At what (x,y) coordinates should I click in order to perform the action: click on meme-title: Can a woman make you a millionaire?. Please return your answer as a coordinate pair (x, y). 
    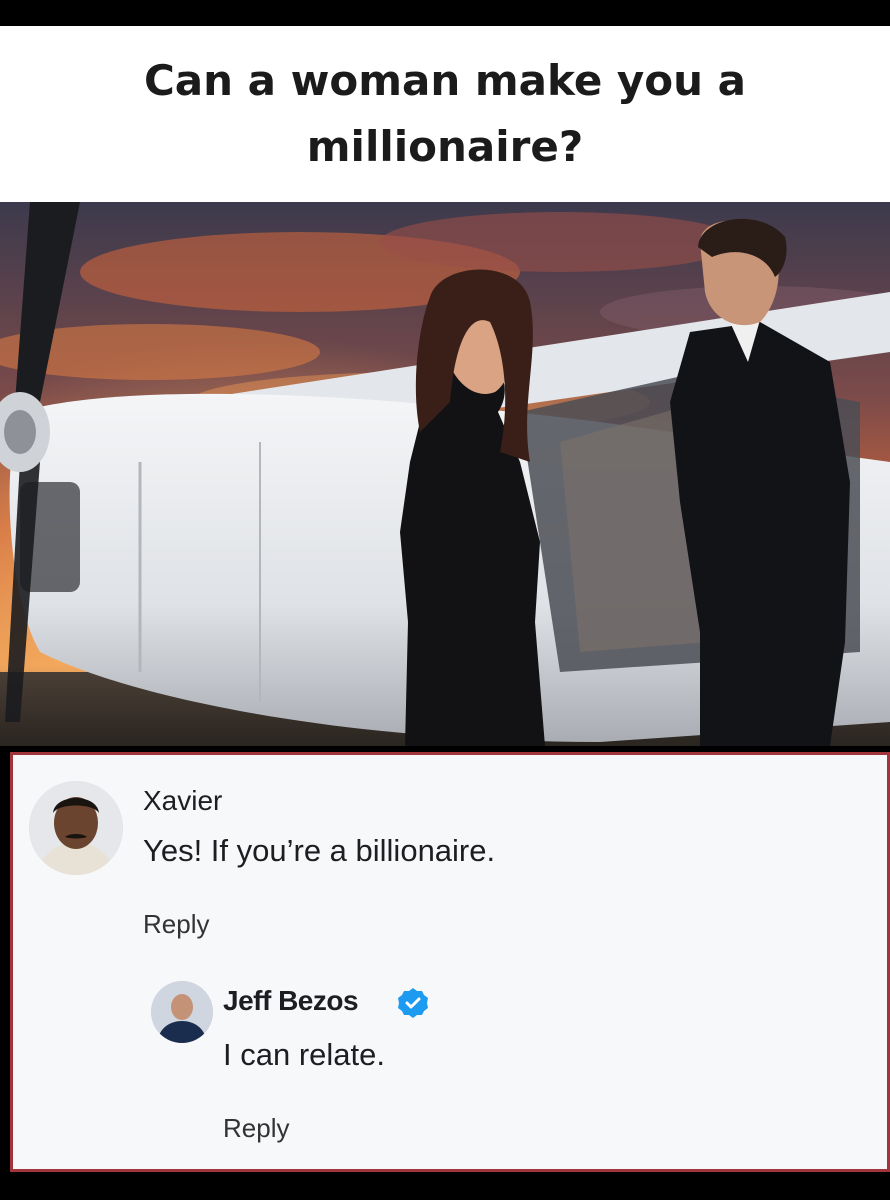
    Looking at the image, I should click on (445, 113).